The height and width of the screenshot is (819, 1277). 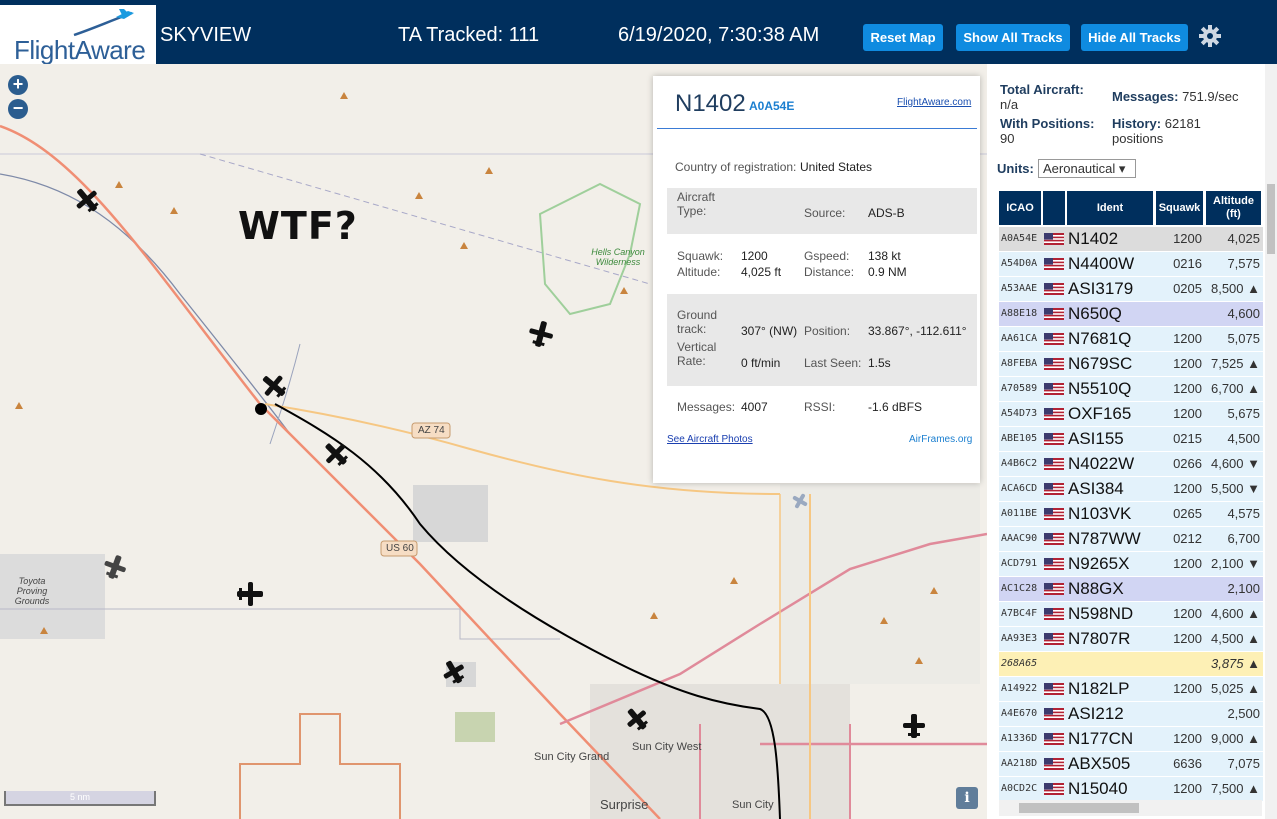 I want to click on type-row: Aircraft Type: Source: ADS-B, so click(x=822, y=211).